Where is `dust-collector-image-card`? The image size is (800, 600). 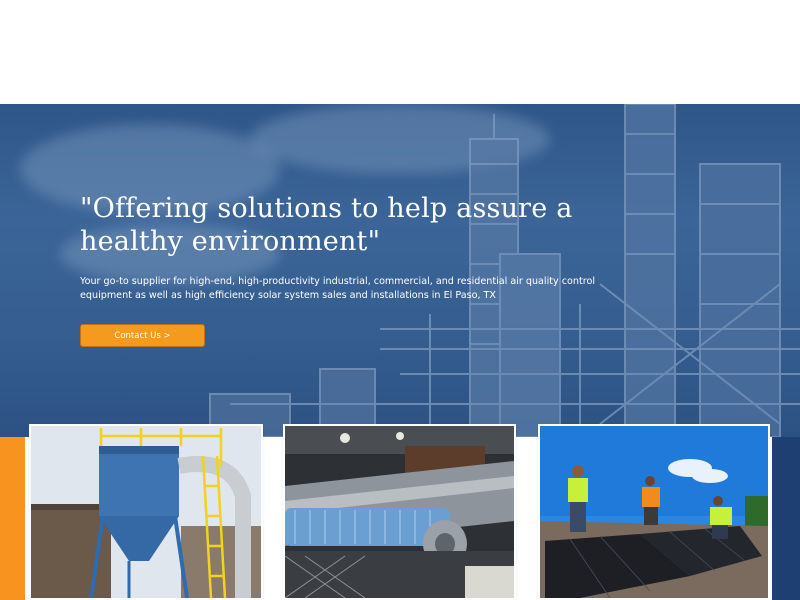 dust-collector-image-card is located at coordinates (146, 512).